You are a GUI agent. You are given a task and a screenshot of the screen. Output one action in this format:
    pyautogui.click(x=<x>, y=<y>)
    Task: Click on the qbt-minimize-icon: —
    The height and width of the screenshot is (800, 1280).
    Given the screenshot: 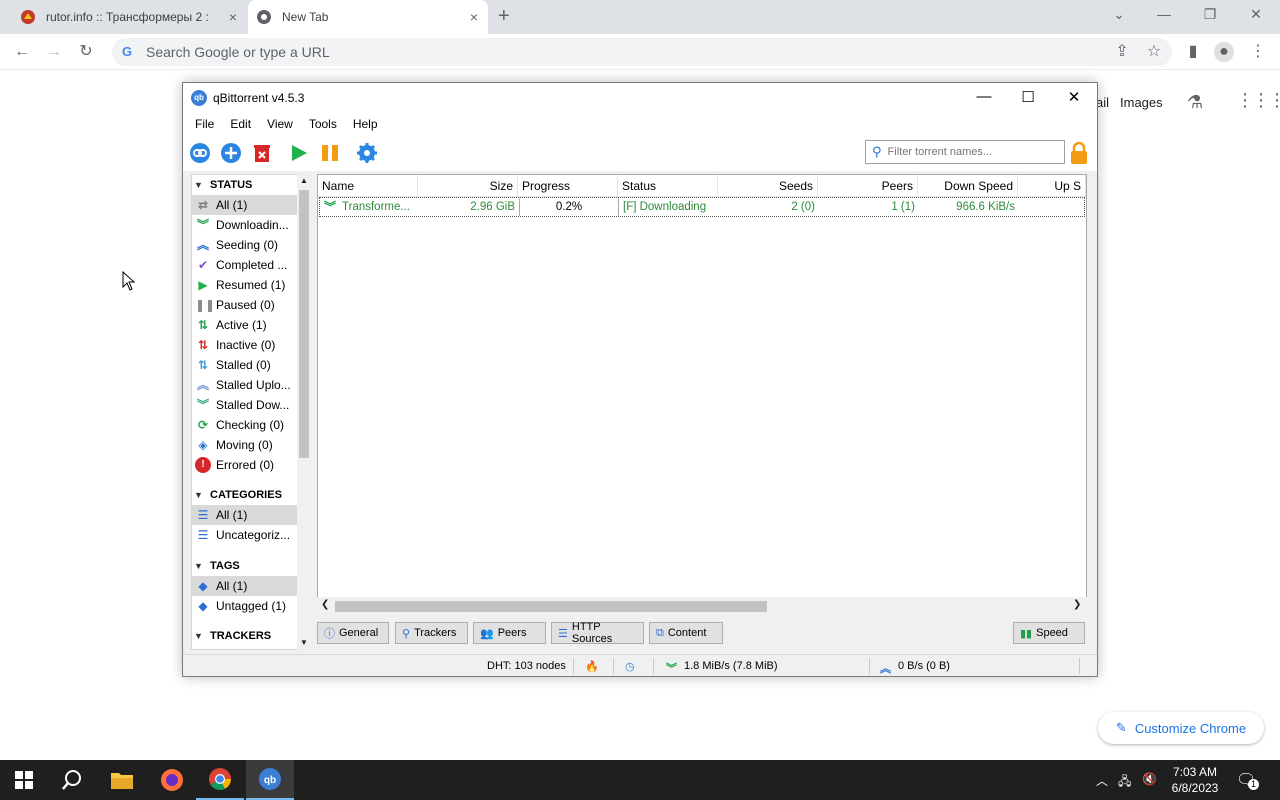 What is the action you would take?
    pyautogui.click(x=984, y=96)
    